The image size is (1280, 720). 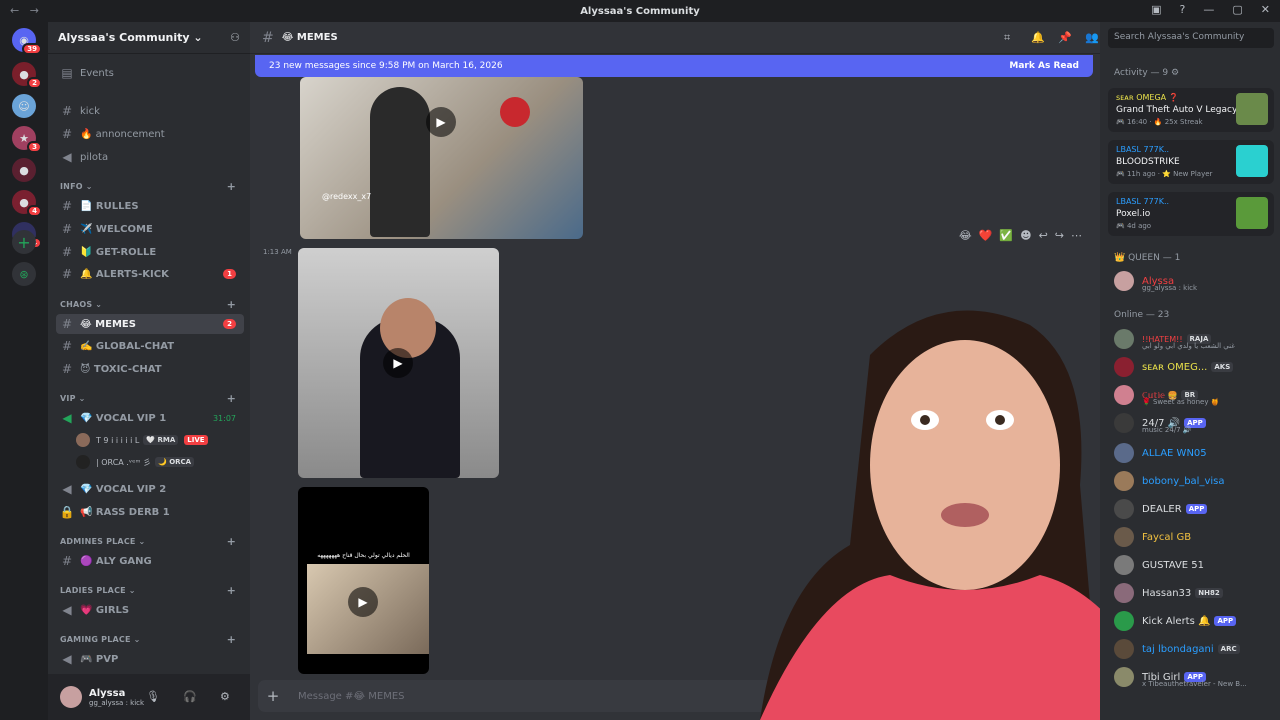 I want to click on activity-card: LBASL 777K.. Poxel.io 🎮 4d ago, so click(x=1191, y=214).